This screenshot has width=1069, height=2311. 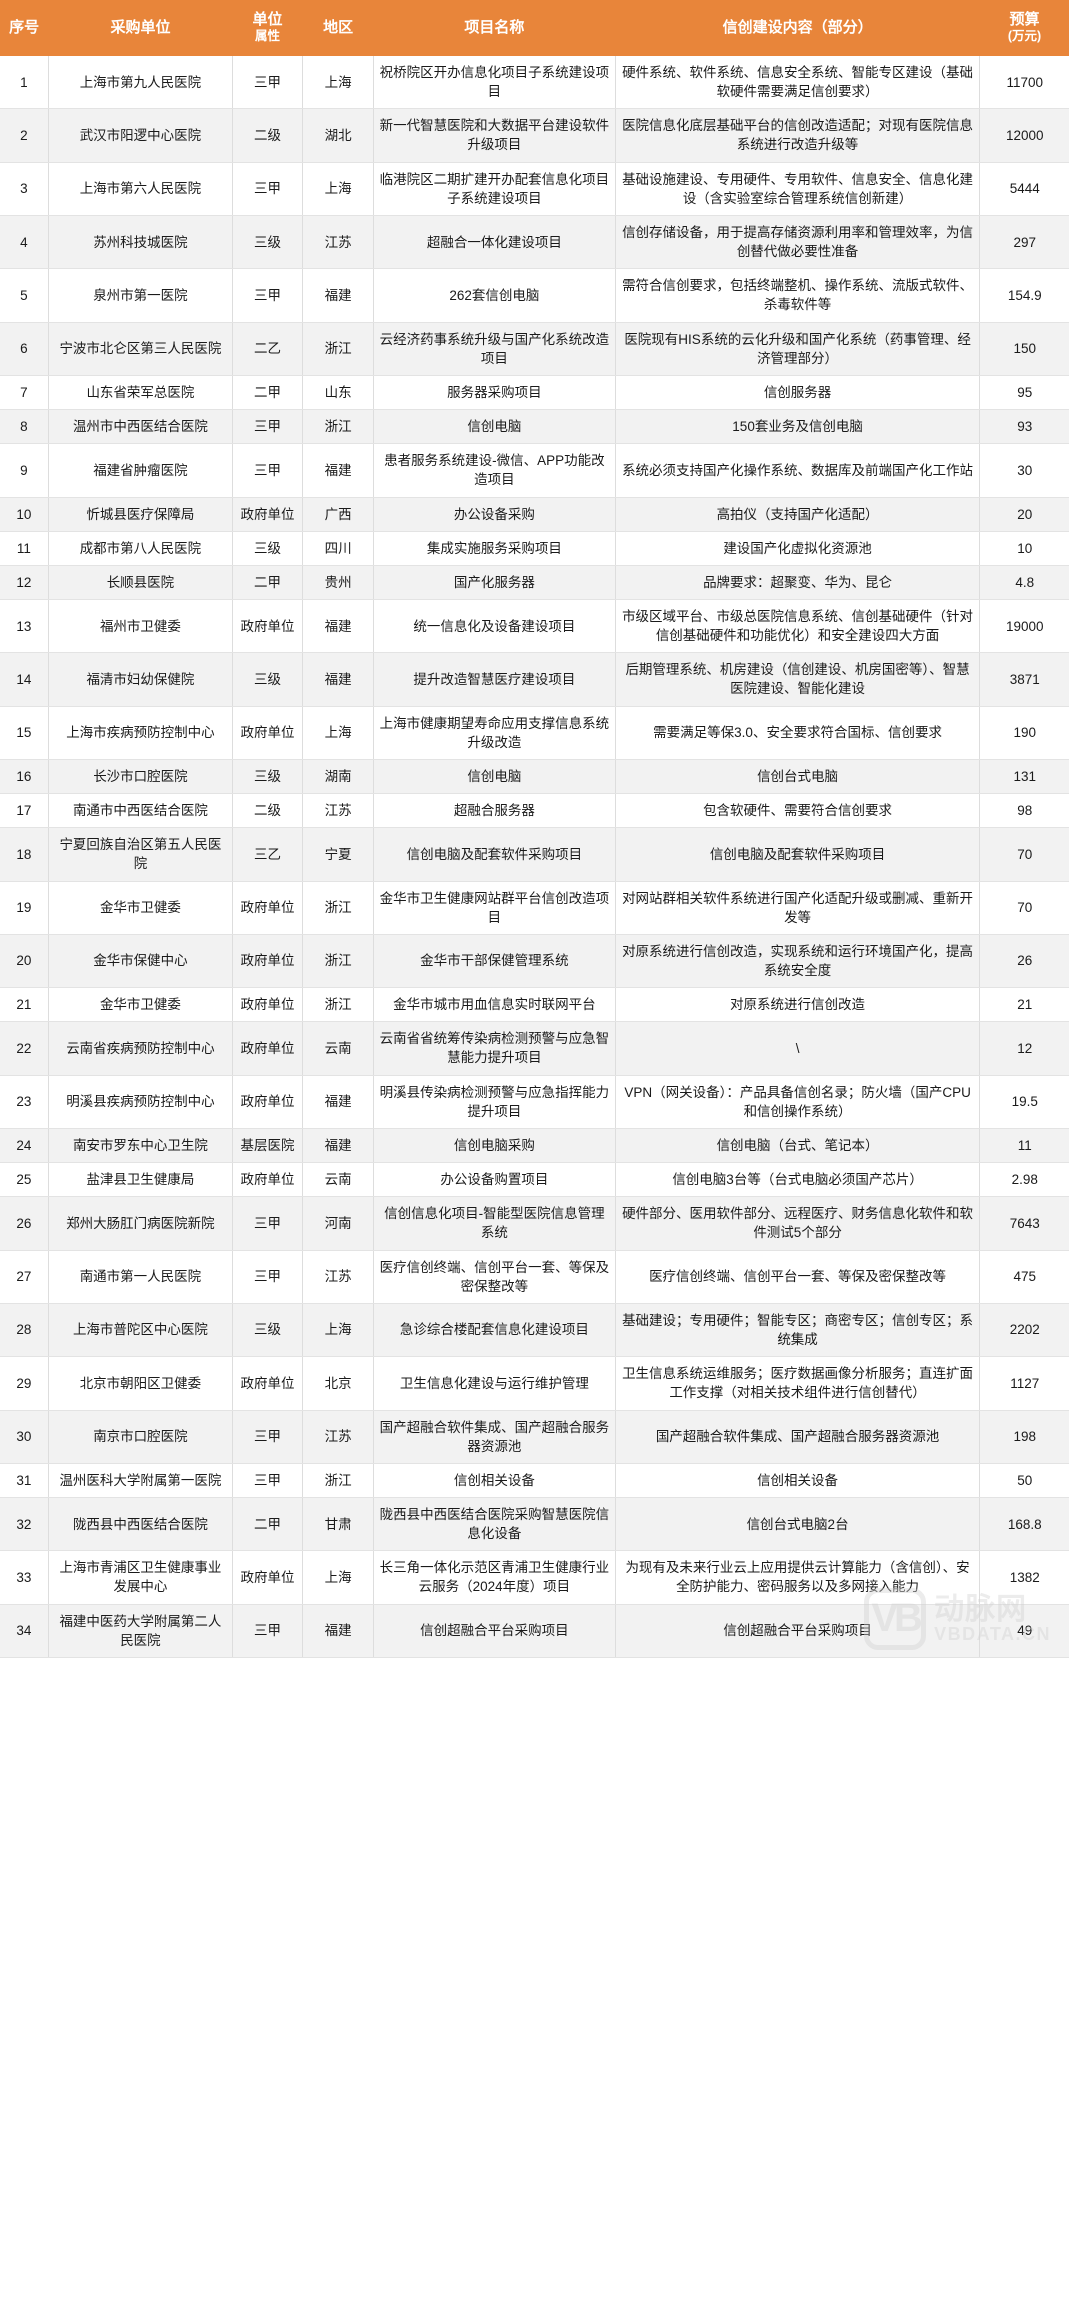 What do you see at coordinates (140, 189) in the screenshot?
I see `cell-purchasing-unit: 上海市第六人民医院` at bounding box center [140, 189].